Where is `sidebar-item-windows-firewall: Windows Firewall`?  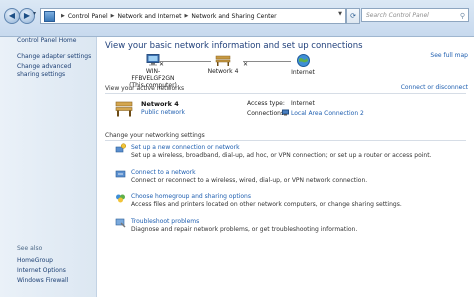 sidebar-item-windows-firewall: Windows Firewall is located at coordinates (56, 281).